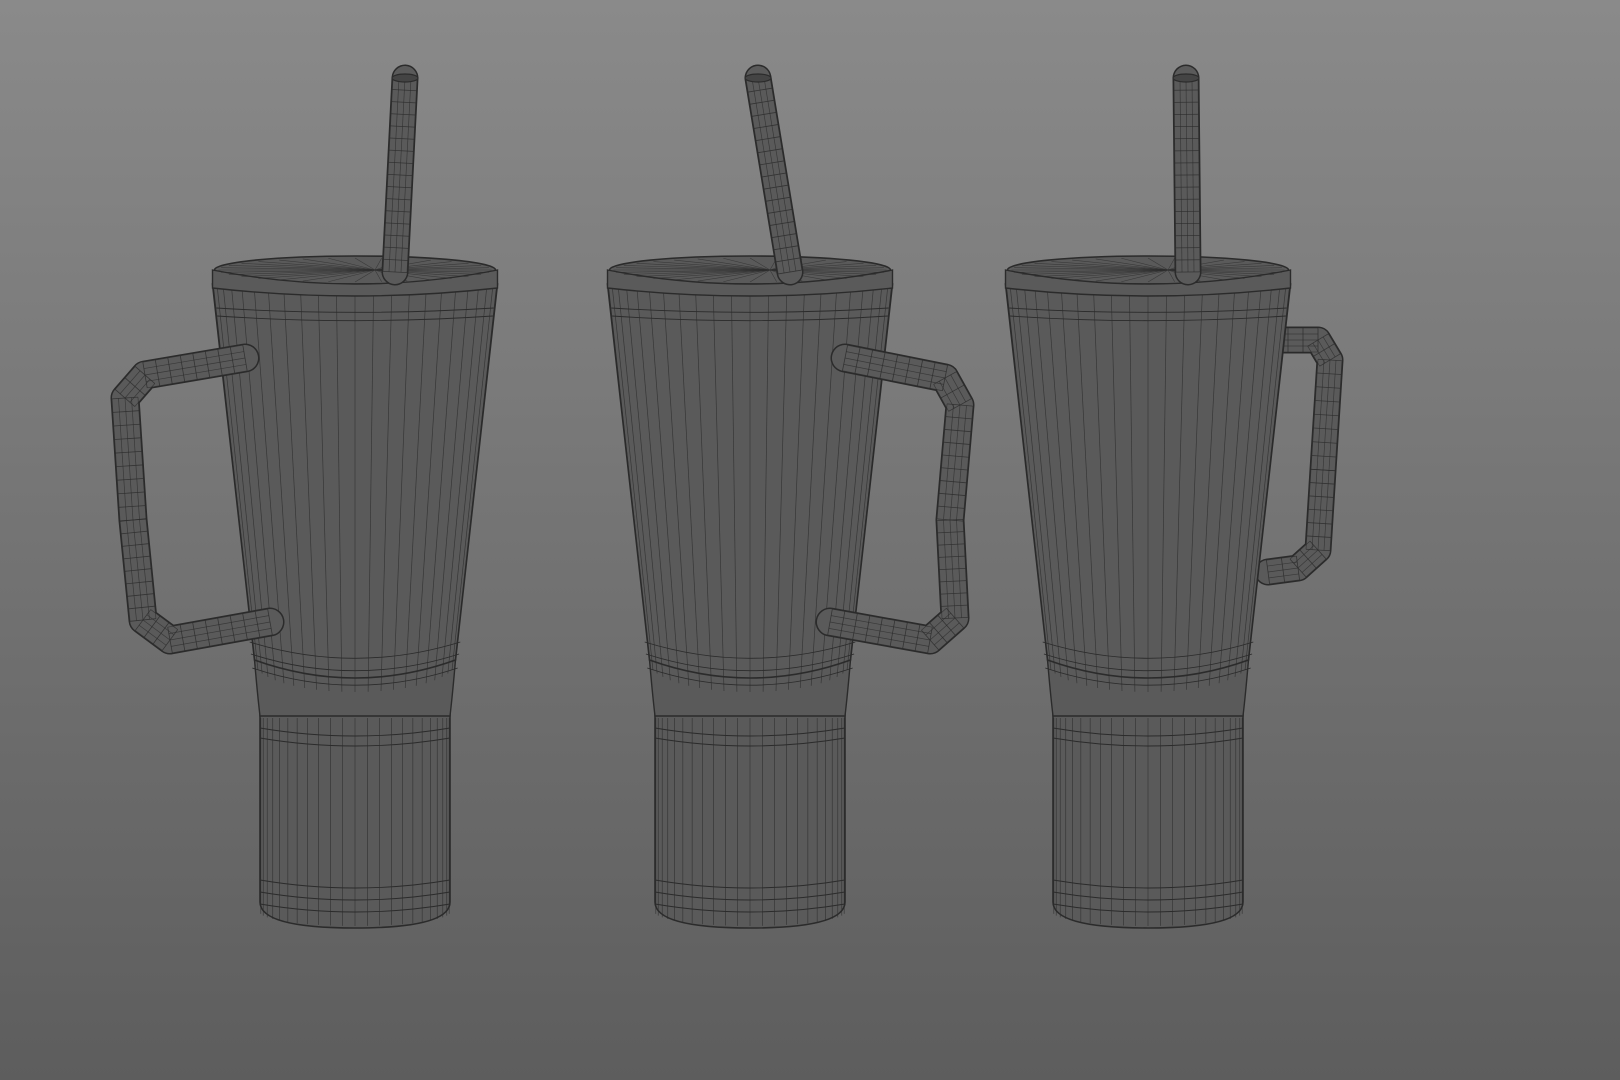  What do you see at coordinates (1186, 78) in the screenshot?
I see `tumbler-right-straw-top` at bounding box center [1186, 78].